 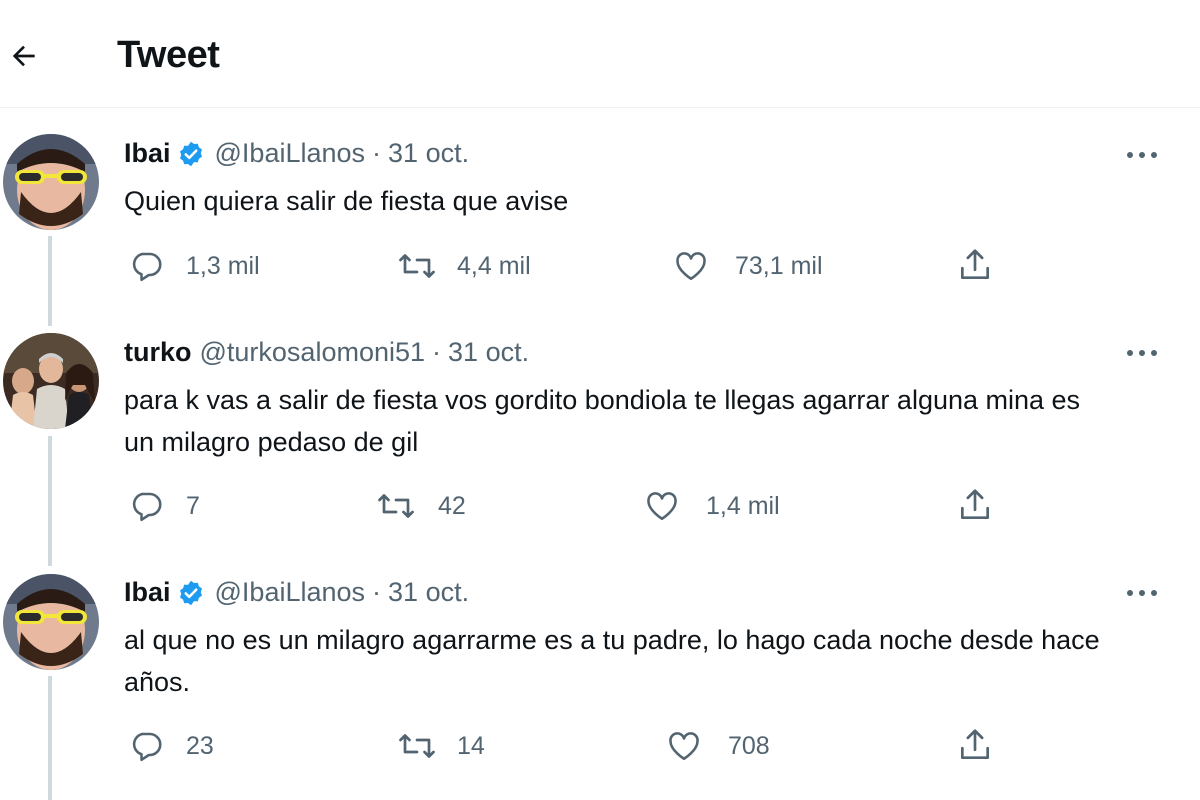 What do you see at coordinates (718, 746) in the screenshot?
I see `like-button: 708` at bounding box center [718, 746].